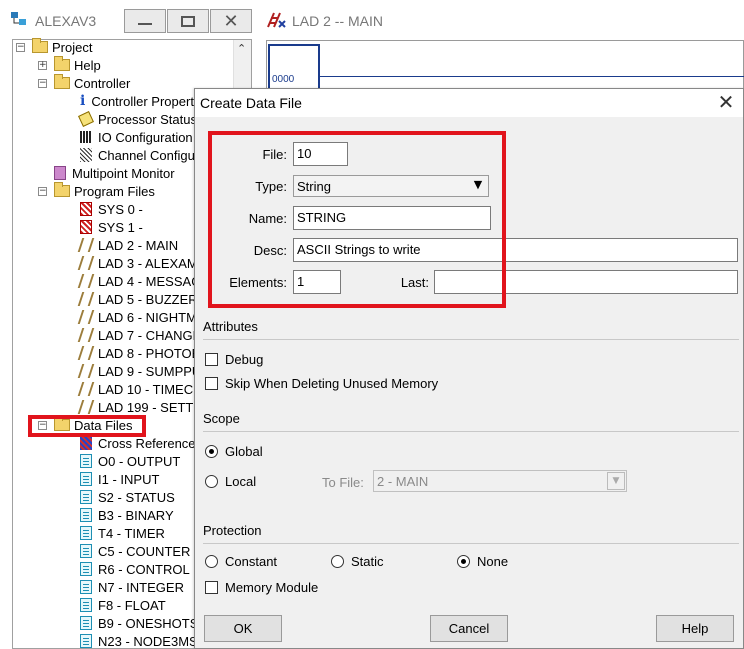  Describe the element at coordinates (211, 383) in the screenshot. I see `skip-unused-memory-checkbox` at that location.